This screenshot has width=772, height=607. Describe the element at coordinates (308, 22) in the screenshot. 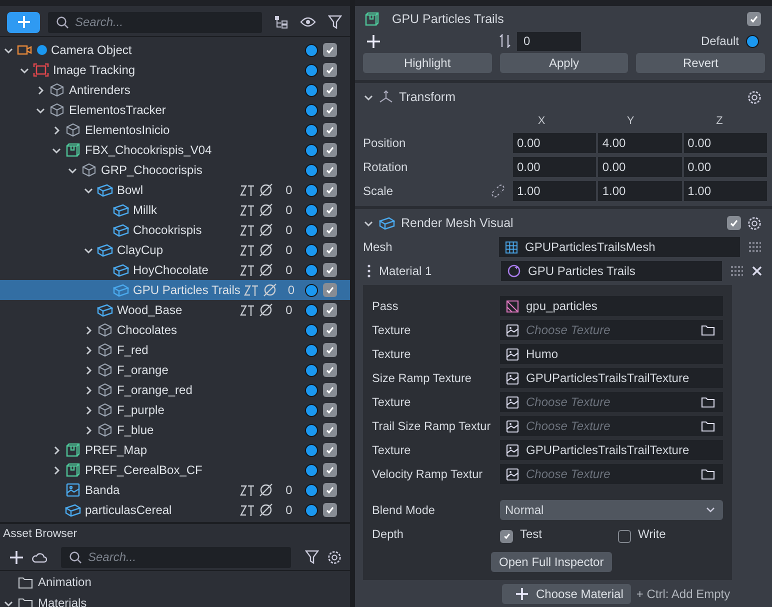

I see `eye-icon` at that location.